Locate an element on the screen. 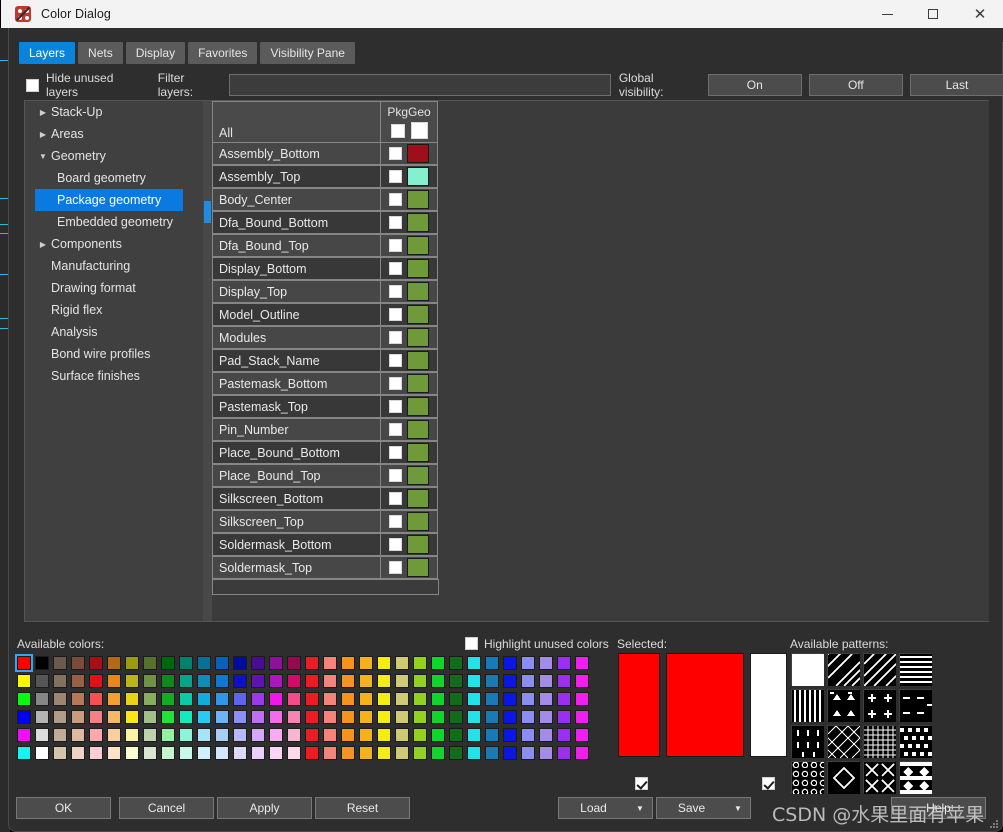 This screenshot has width=1003, height=832. tree-item-board-geometry: Board geometry is located at coordinates (114, 178).